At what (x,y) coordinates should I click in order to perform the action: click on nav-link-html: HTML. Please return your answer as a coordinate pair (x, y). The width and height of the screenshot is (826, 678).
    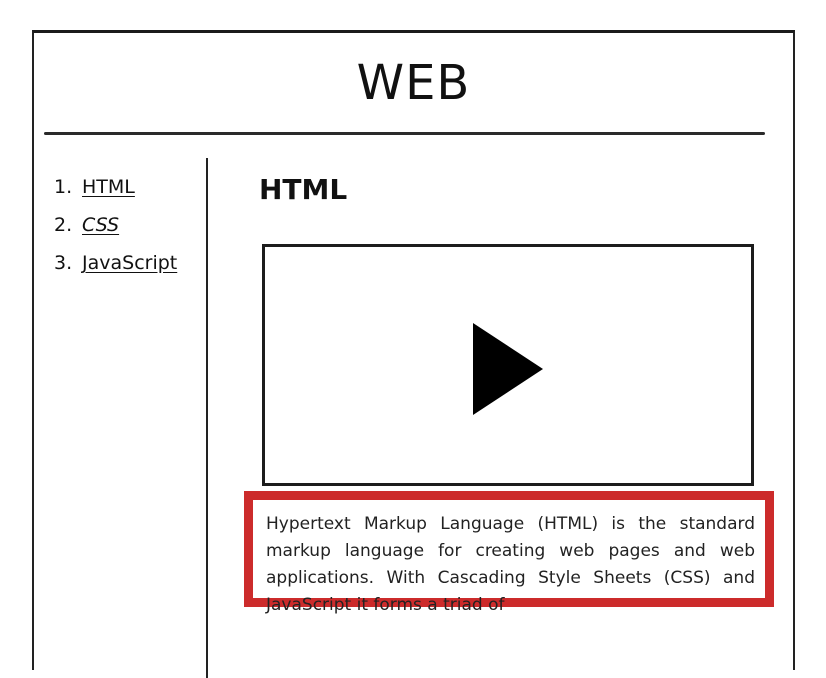
    Looking at the image, I should click on (108, 187).